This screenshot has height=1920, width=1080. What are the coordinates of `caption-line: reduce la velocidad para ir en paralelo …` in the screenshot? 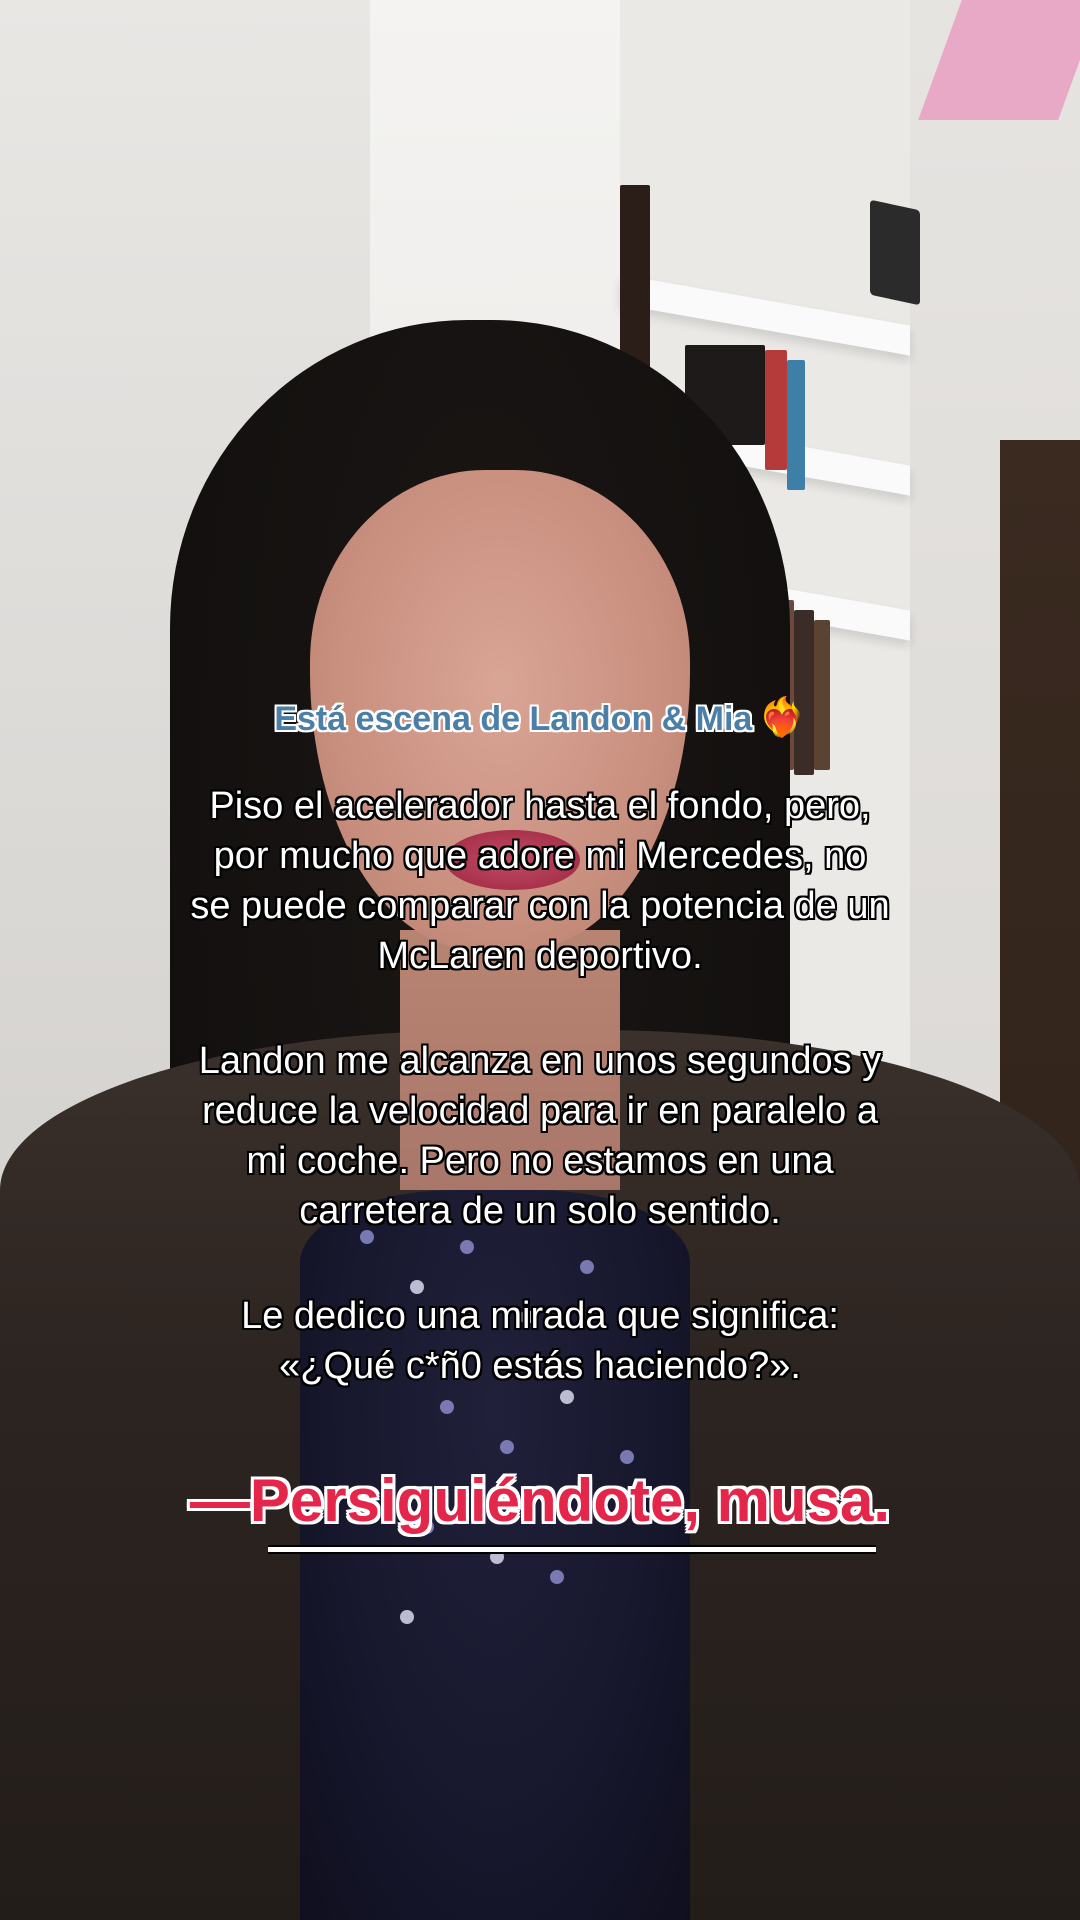 It's located at (540, 1111).